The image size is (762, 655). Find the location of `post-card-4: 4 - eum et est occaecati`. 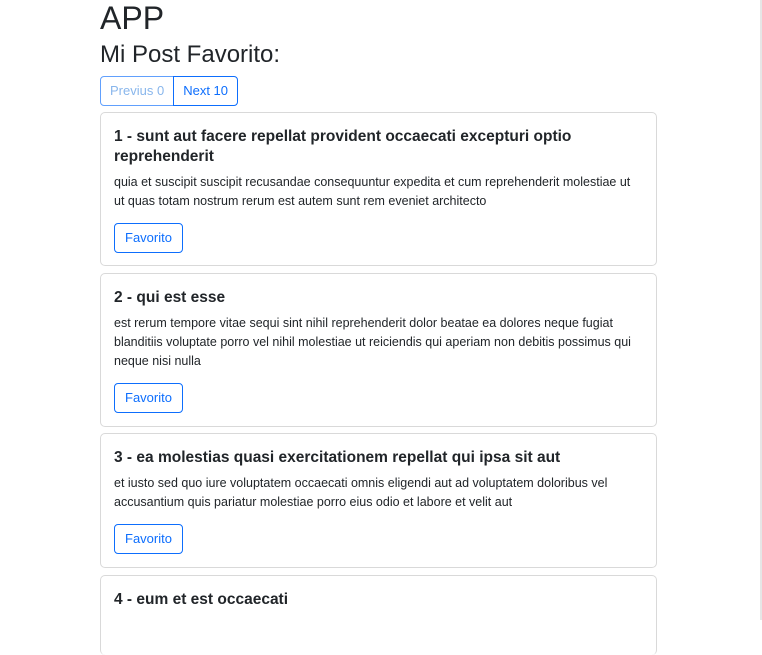

post-card-4: 4 - eum et est occaecati is located at coordinates (378, 615).